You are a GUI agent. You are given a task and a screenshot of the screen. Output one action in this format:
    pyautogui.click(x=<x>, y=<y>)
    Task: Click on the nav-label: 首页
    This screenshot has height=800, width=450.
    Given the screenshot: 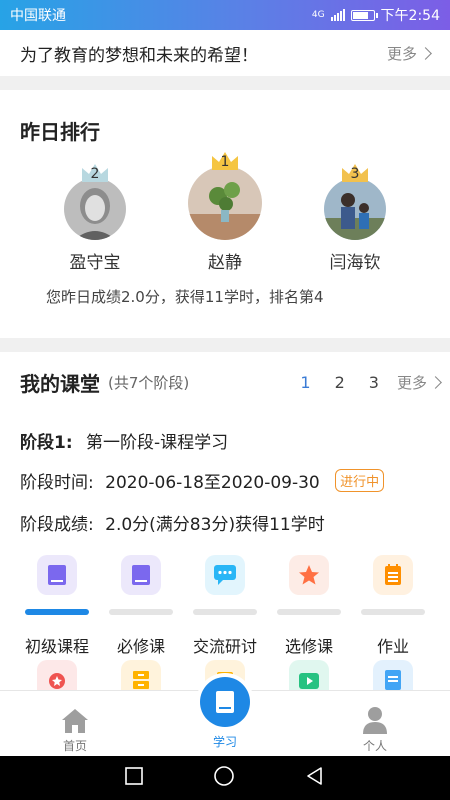 What is the action you would take?
    pyautogui.click(x=74, y=746)
    